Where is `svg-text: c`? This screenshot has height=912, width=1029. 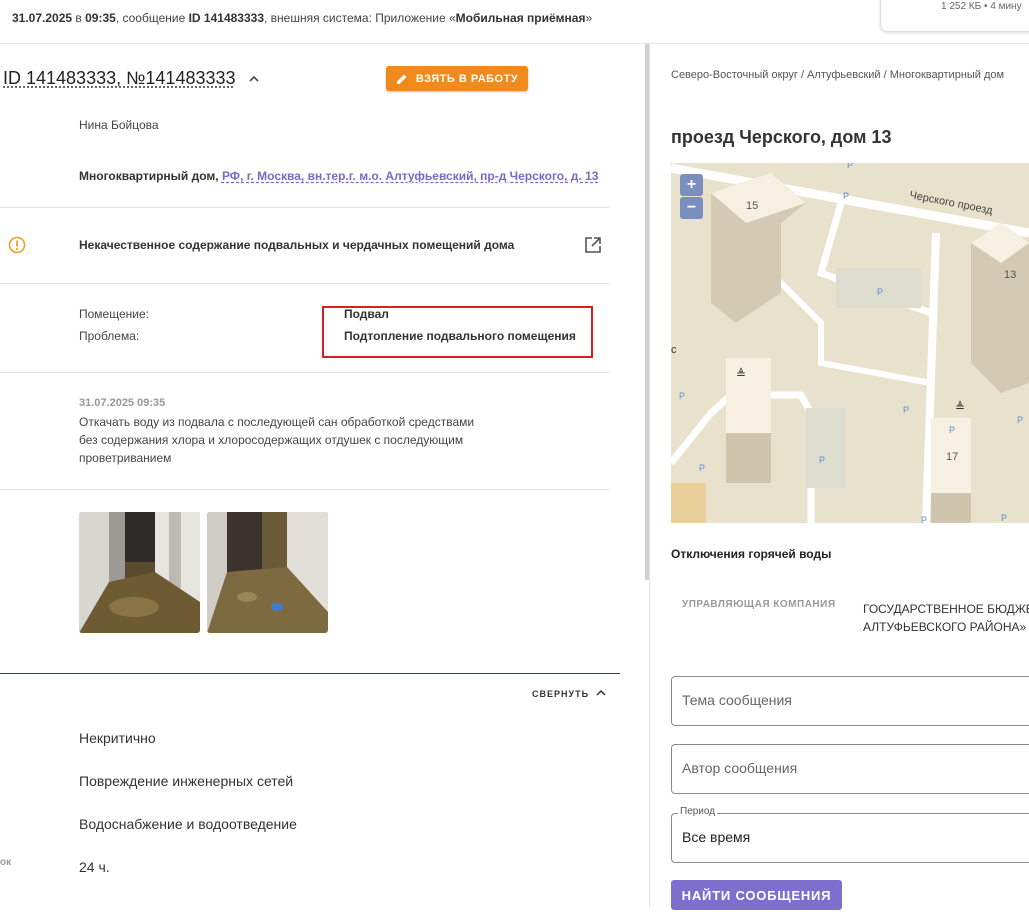
svg-text: c is located at coordinates (674, 350).